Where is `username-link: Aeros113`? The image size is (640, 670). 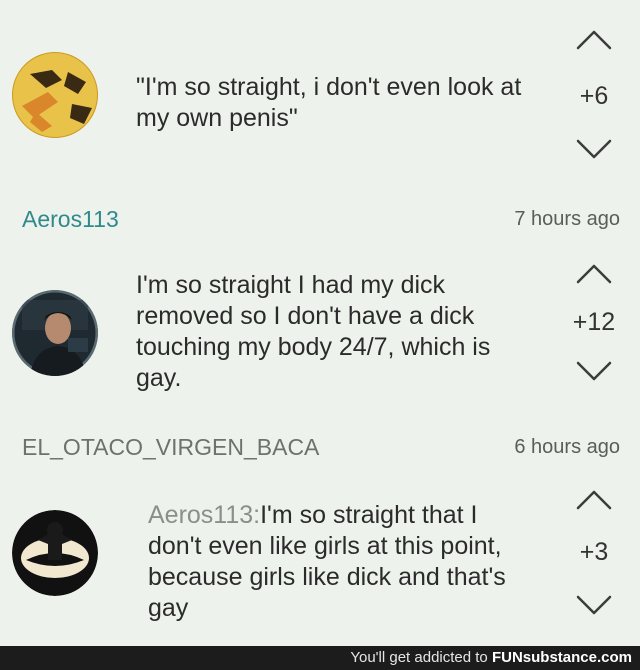 username-link: Aeros113 is located at coordinates (70, 219).